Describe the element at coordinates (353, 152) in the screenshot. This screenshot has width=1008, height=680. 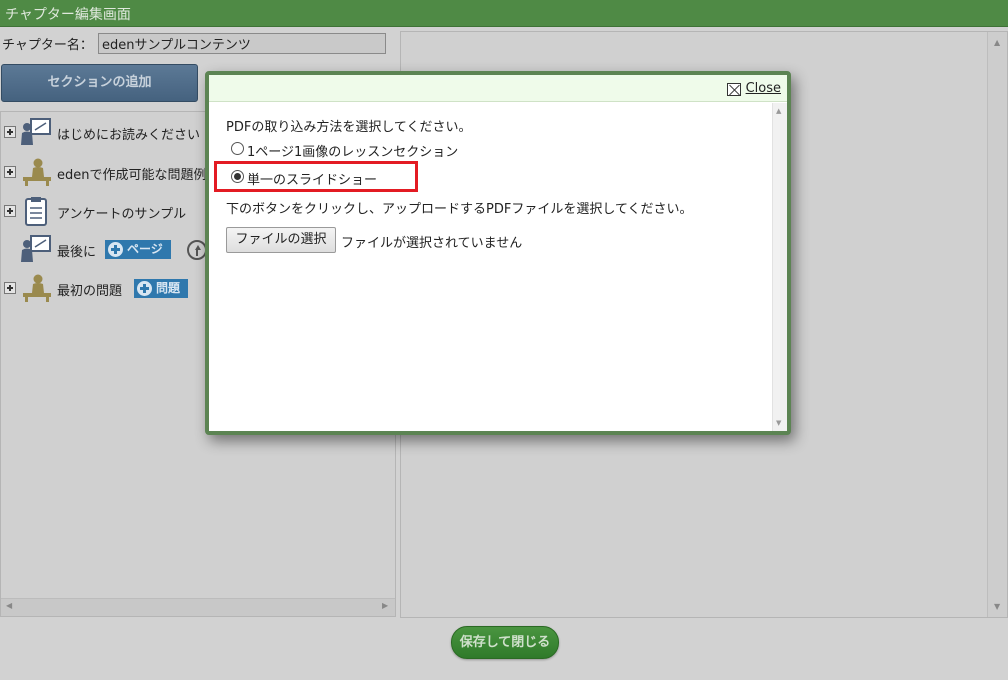
I see `option-label: 1ページ1画像のレッスンセクション` at that location.